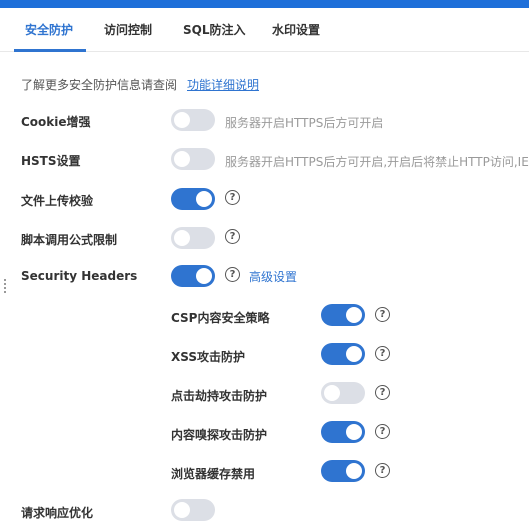 The image size is (529, 530). What do you see at coordinates (193, 510) in the screenshot?
I see `response-optimization-toggle` at bounding box center [193, 510].